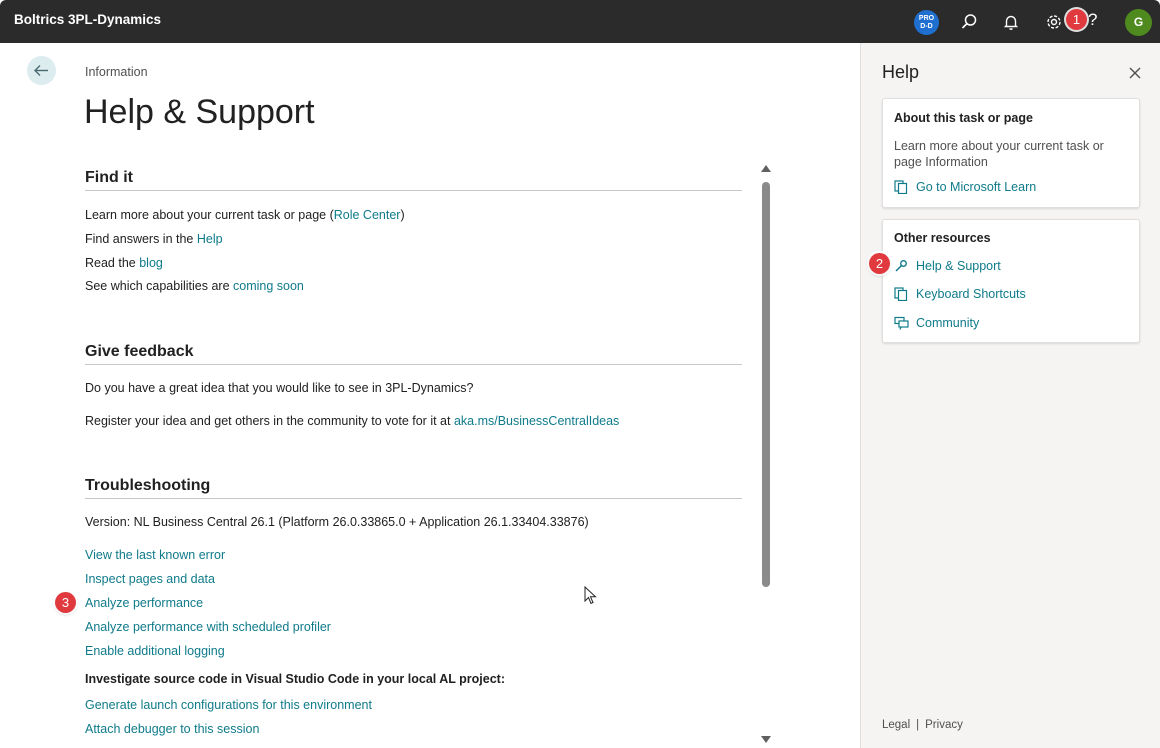 Image resolution: width=1160 pixels, height=748 pixels. What do you see at coordinates (172, 729) in the screenshot?
I see `attach-debugger-link: Attach debugger to this session` at bounding box center [172, 729].